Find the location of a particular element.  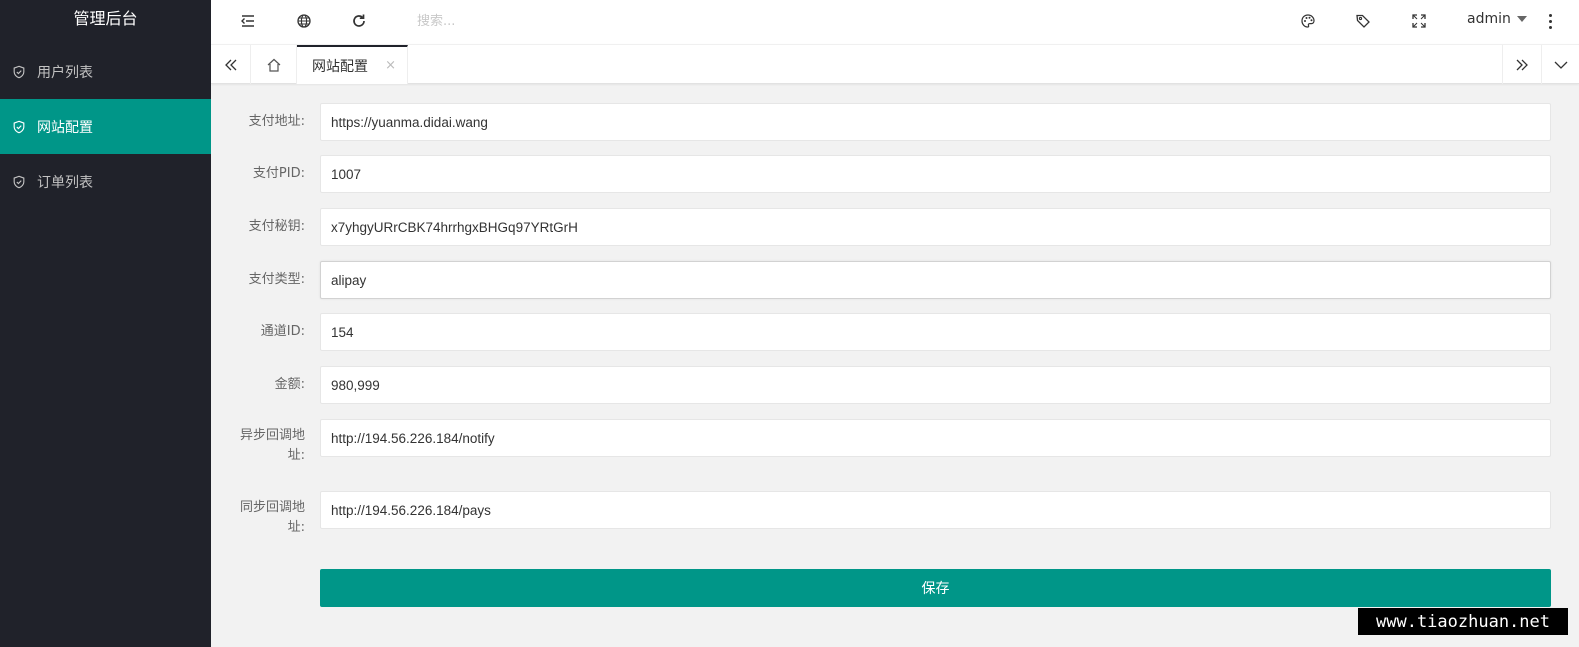

caret-down-icon is located at coordinates (1521, 19).